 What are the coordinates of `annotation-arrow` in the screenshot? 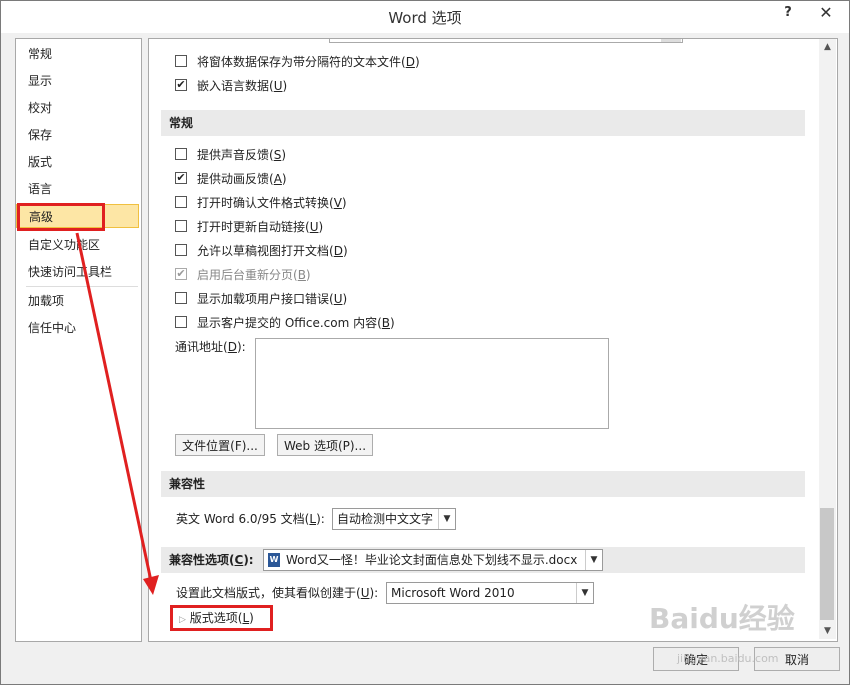 It's located at (117, 413).